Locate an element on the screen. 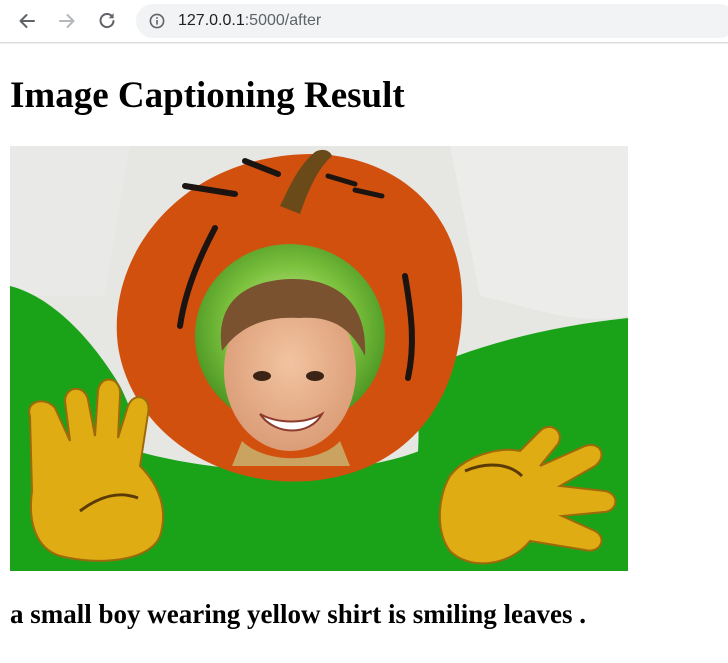 The height and width of the screenshot is (663, 728). forward-button is located at coordinates (67, 21).